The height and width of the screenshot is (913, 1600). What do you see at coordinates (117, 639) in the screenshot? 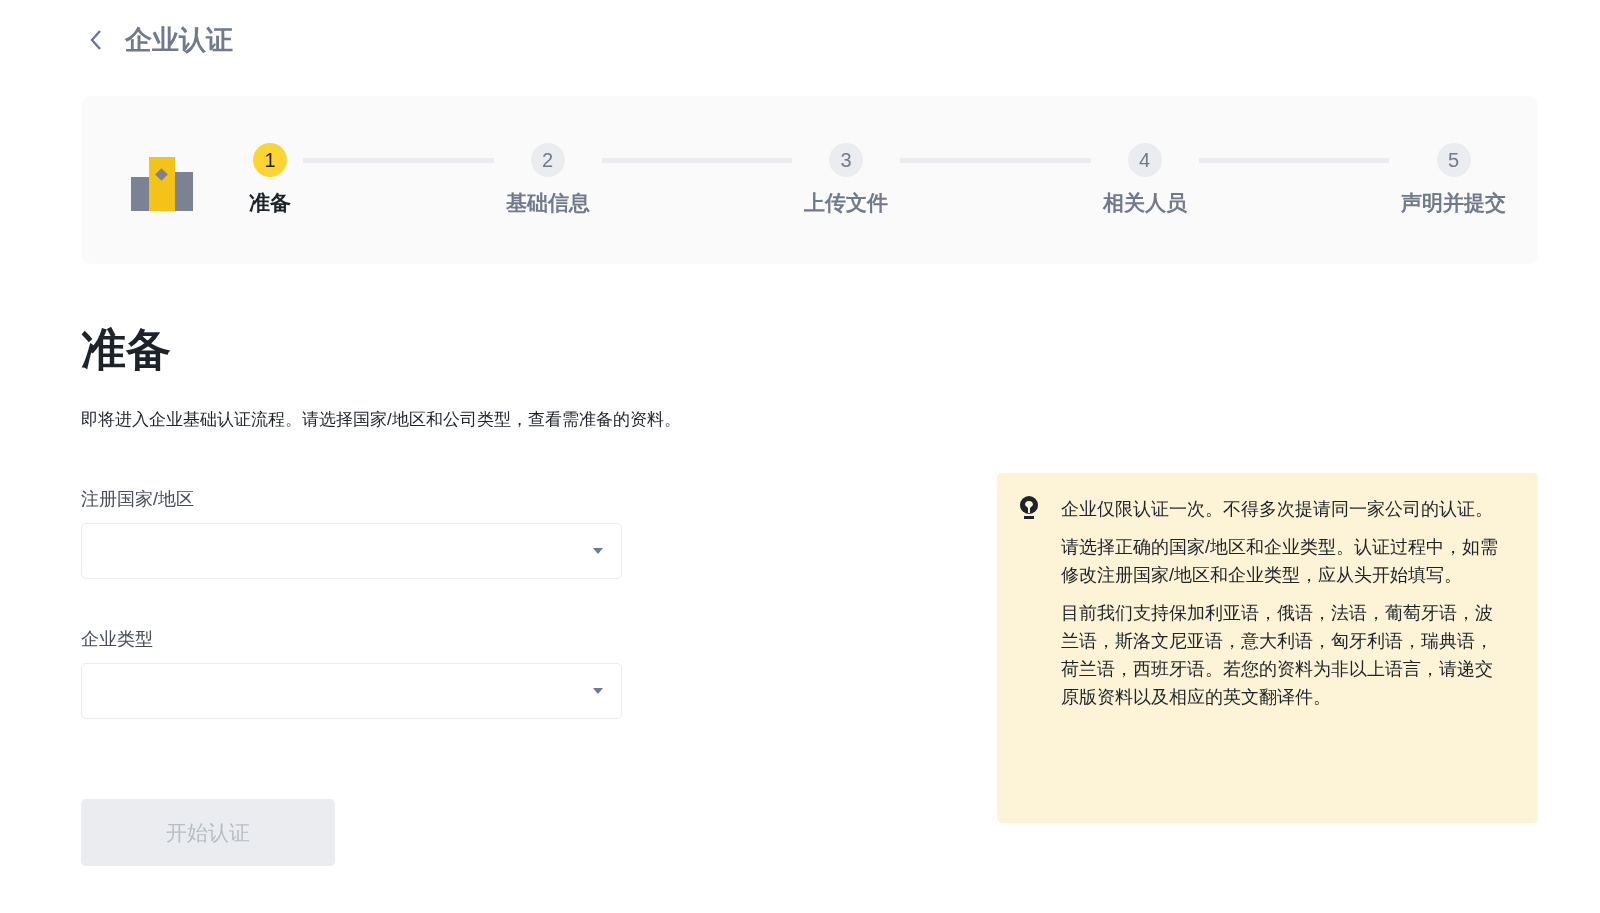
I see `field-label: 企业类型` at bounding box center [117, 639].